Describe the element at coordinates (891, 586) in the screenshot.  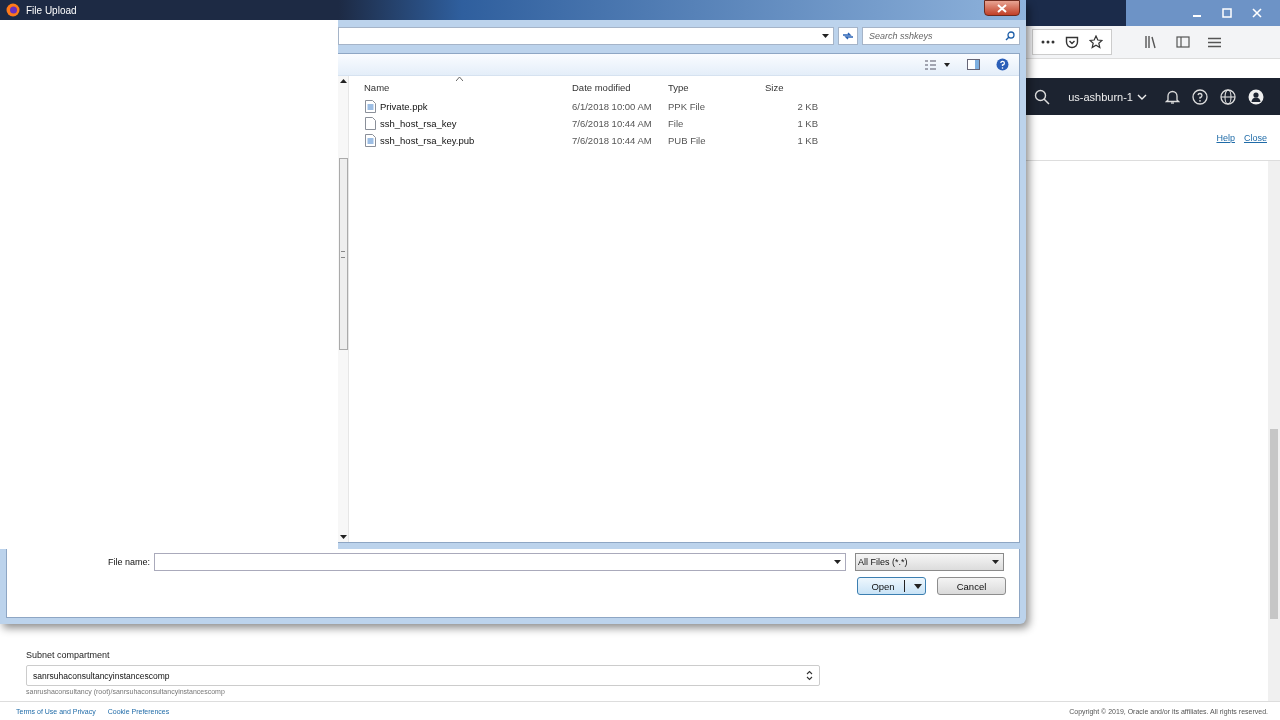
I see `open-button: Open` at that location.